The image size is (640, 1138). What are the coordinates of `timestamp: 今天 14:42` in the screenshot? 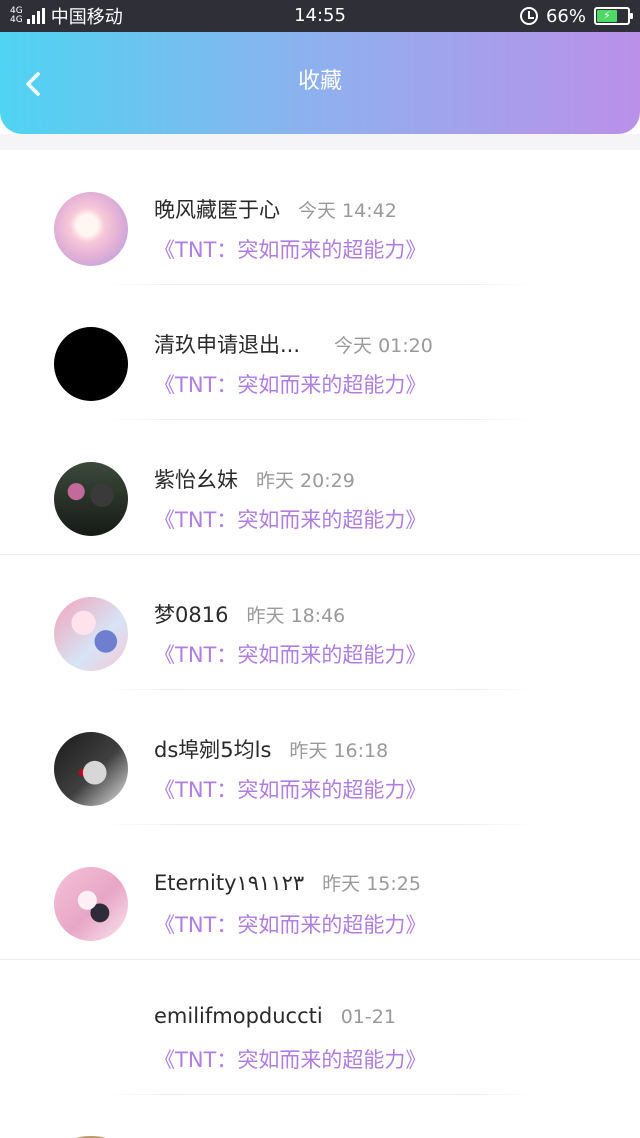 It's located at (347, 211).